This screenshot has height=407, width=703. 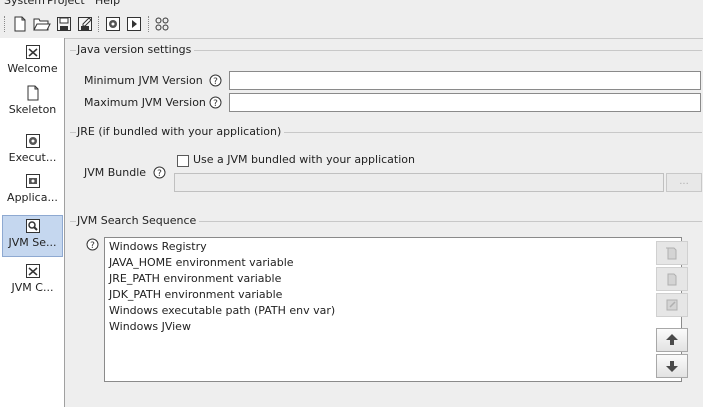 What do you see at coordinates (33, 52) in the screenshot?
I see `welcome-icon` at bounding box center [33, 52].